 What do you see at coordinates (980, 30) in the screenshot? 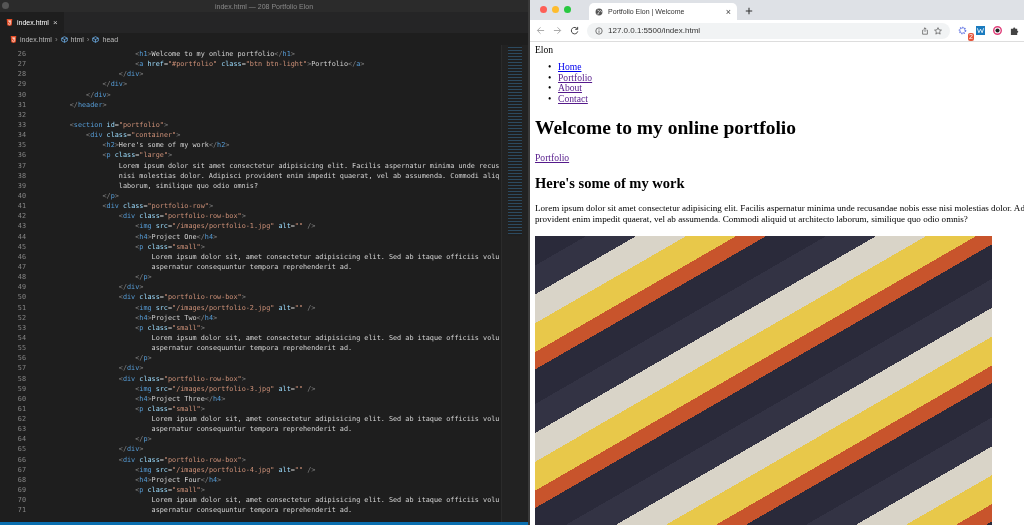
I see `w-letter-icon` at bounding box center [980, 30].